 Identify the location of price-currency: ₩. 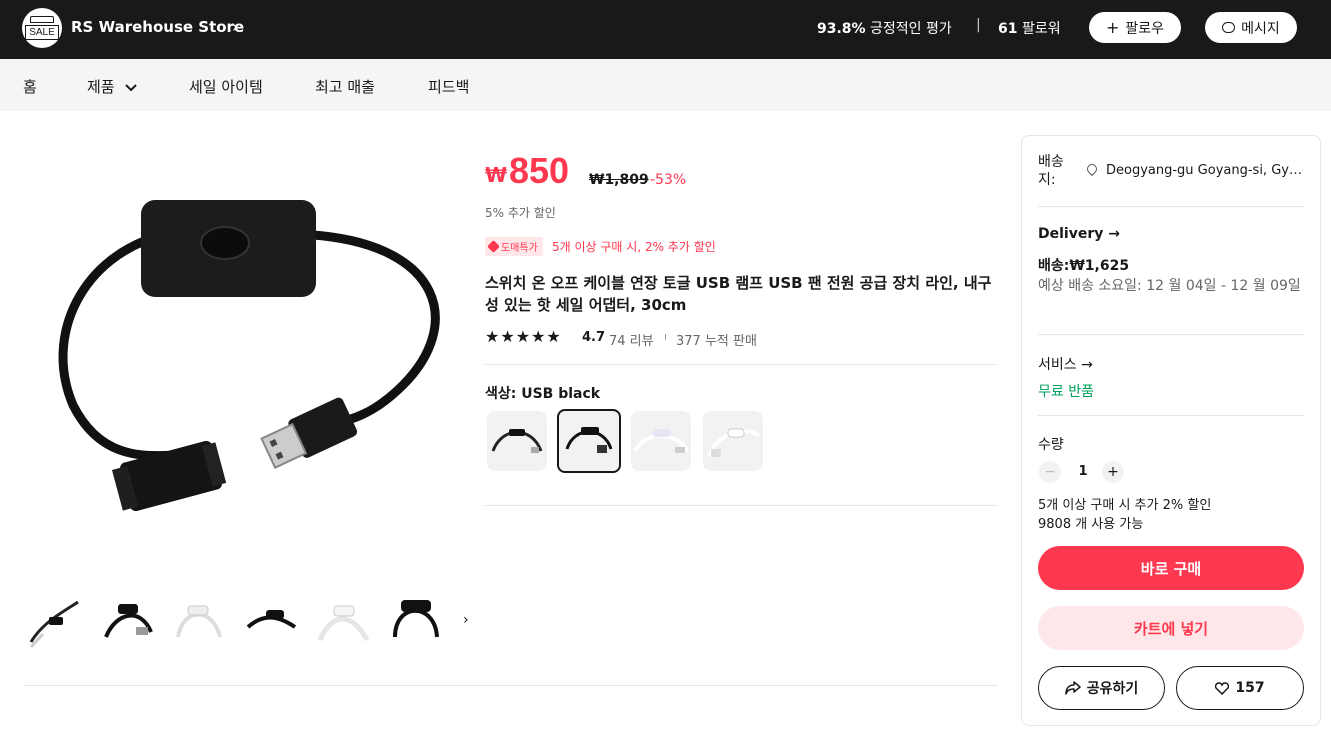
(496, 175).